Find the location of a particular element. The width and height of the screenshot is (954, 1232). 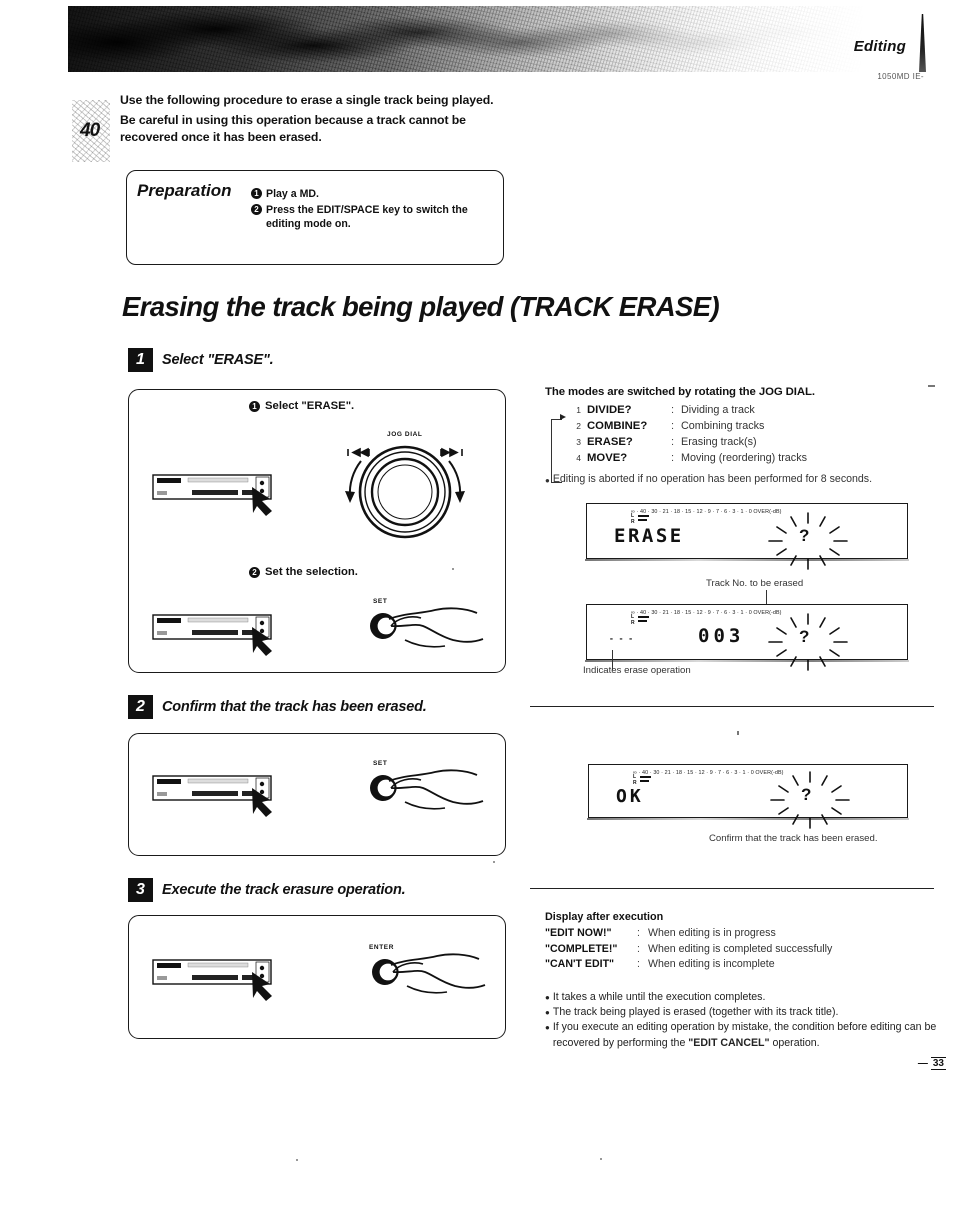

substep-1: 1 Select "ERASE". is located at coordinates (301, 406).